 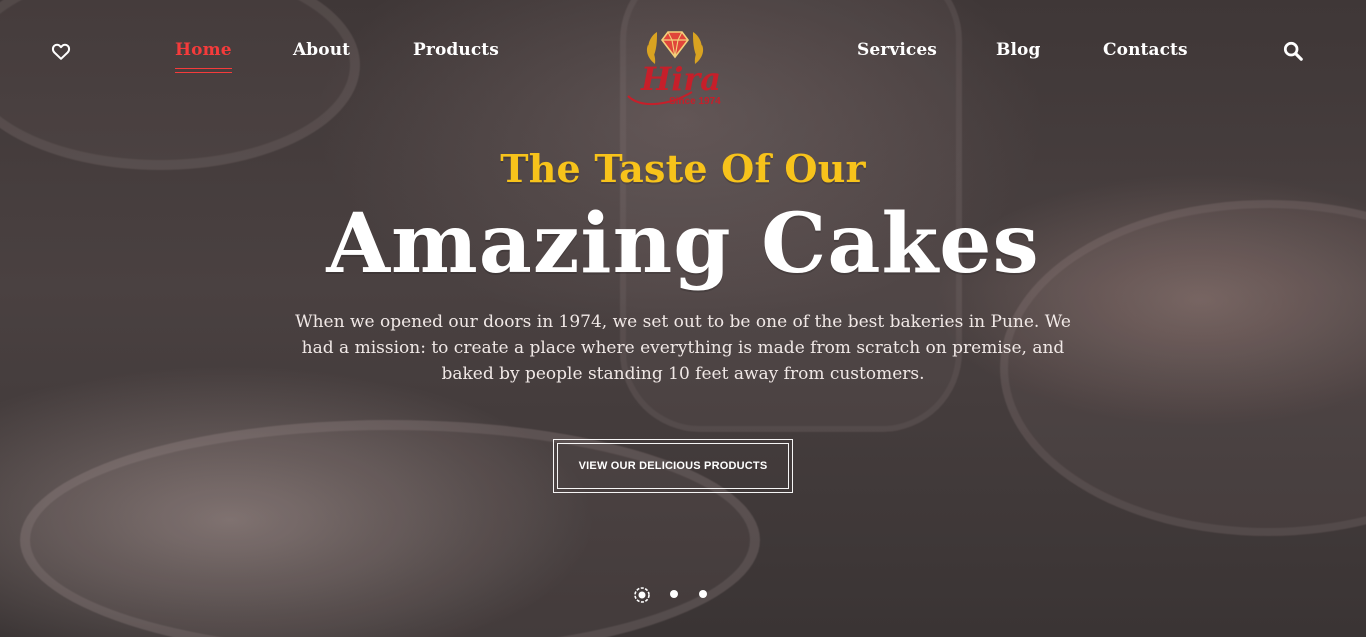 I want to click on search-icon, so click(x=1293, y=51).